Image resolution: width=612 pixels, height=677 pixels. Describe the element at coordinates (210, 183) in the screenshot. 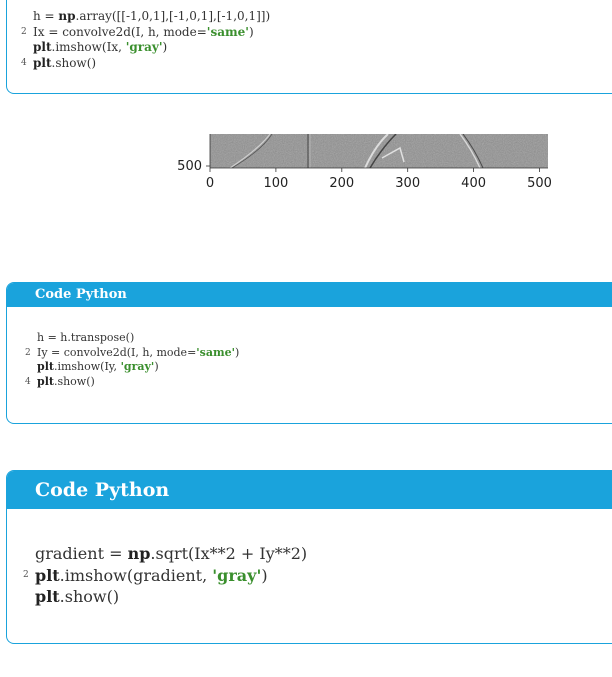

I see `x-tick-label: 0` at that location.